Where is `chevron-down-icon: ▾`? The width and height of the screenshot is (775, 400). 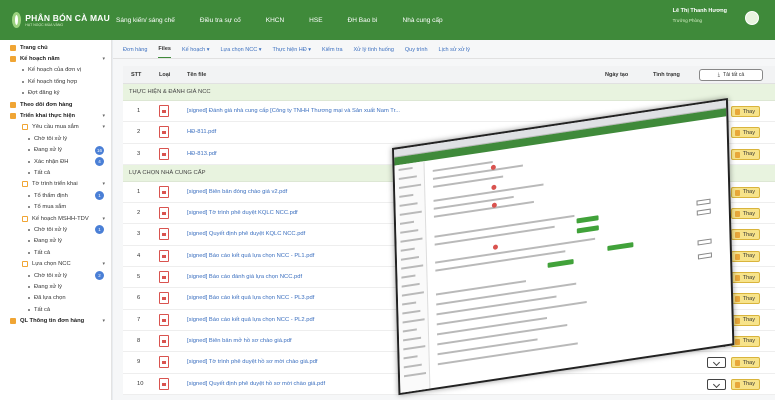
chevron-down-icon: ▾ is located at coordinates (103, 116).